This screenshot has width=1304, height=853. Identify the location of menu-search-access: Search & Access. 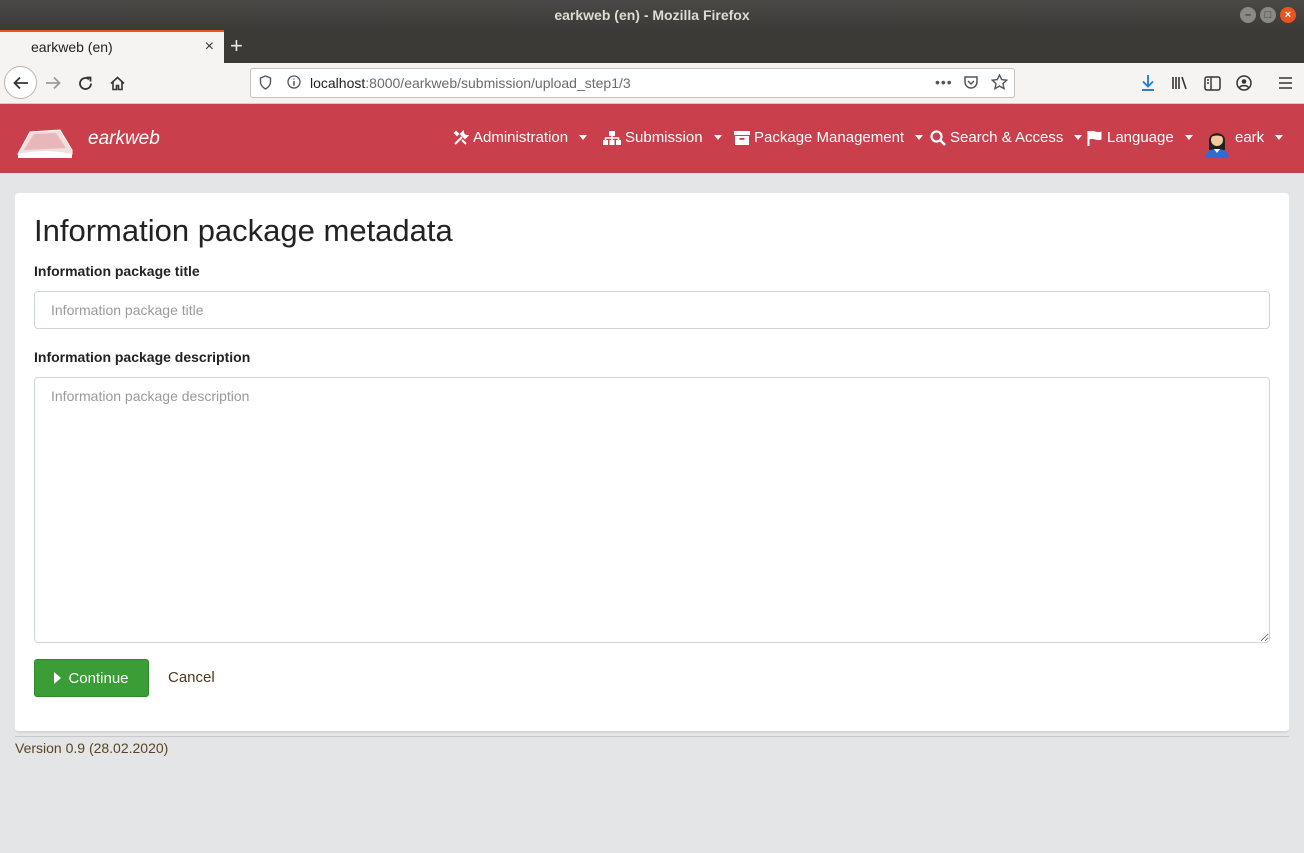
(1006, 137).